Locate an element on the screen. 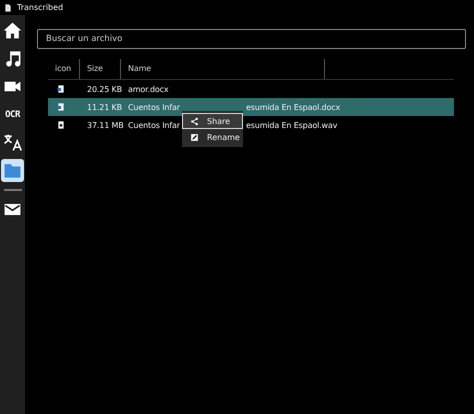  selected-row: 11.21 KB Cuentos Infar esumida En Espaol.docx is located at coordinates (251, 107).